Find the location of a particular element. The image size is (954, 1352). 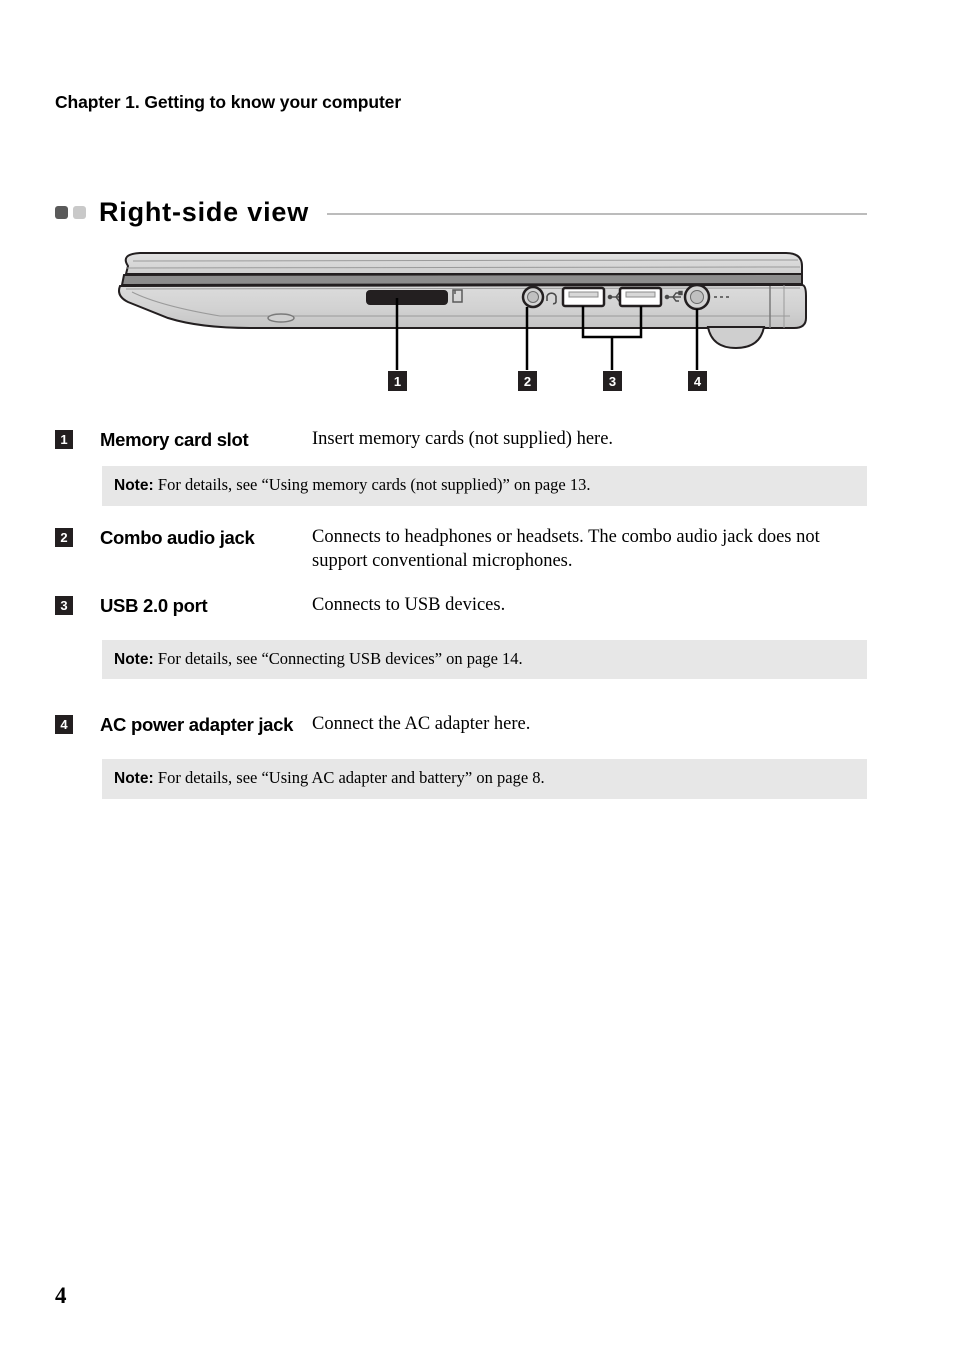

page-number: 4 is located at coordinates (61, 1295).